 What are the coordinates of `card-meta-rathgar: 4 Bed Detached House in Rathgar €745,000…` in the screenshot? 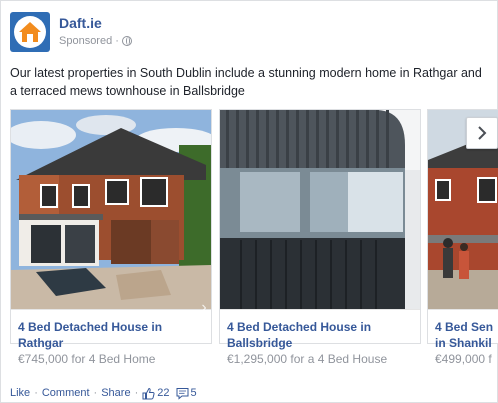 It's located at (111, 339).